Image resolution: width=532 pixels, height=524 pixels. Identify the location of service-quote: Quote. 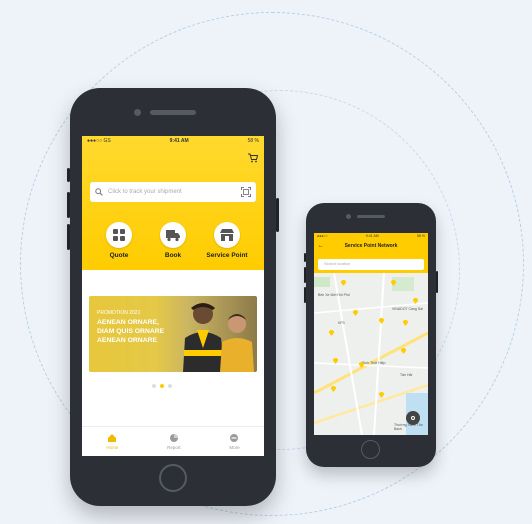
(119, 240).